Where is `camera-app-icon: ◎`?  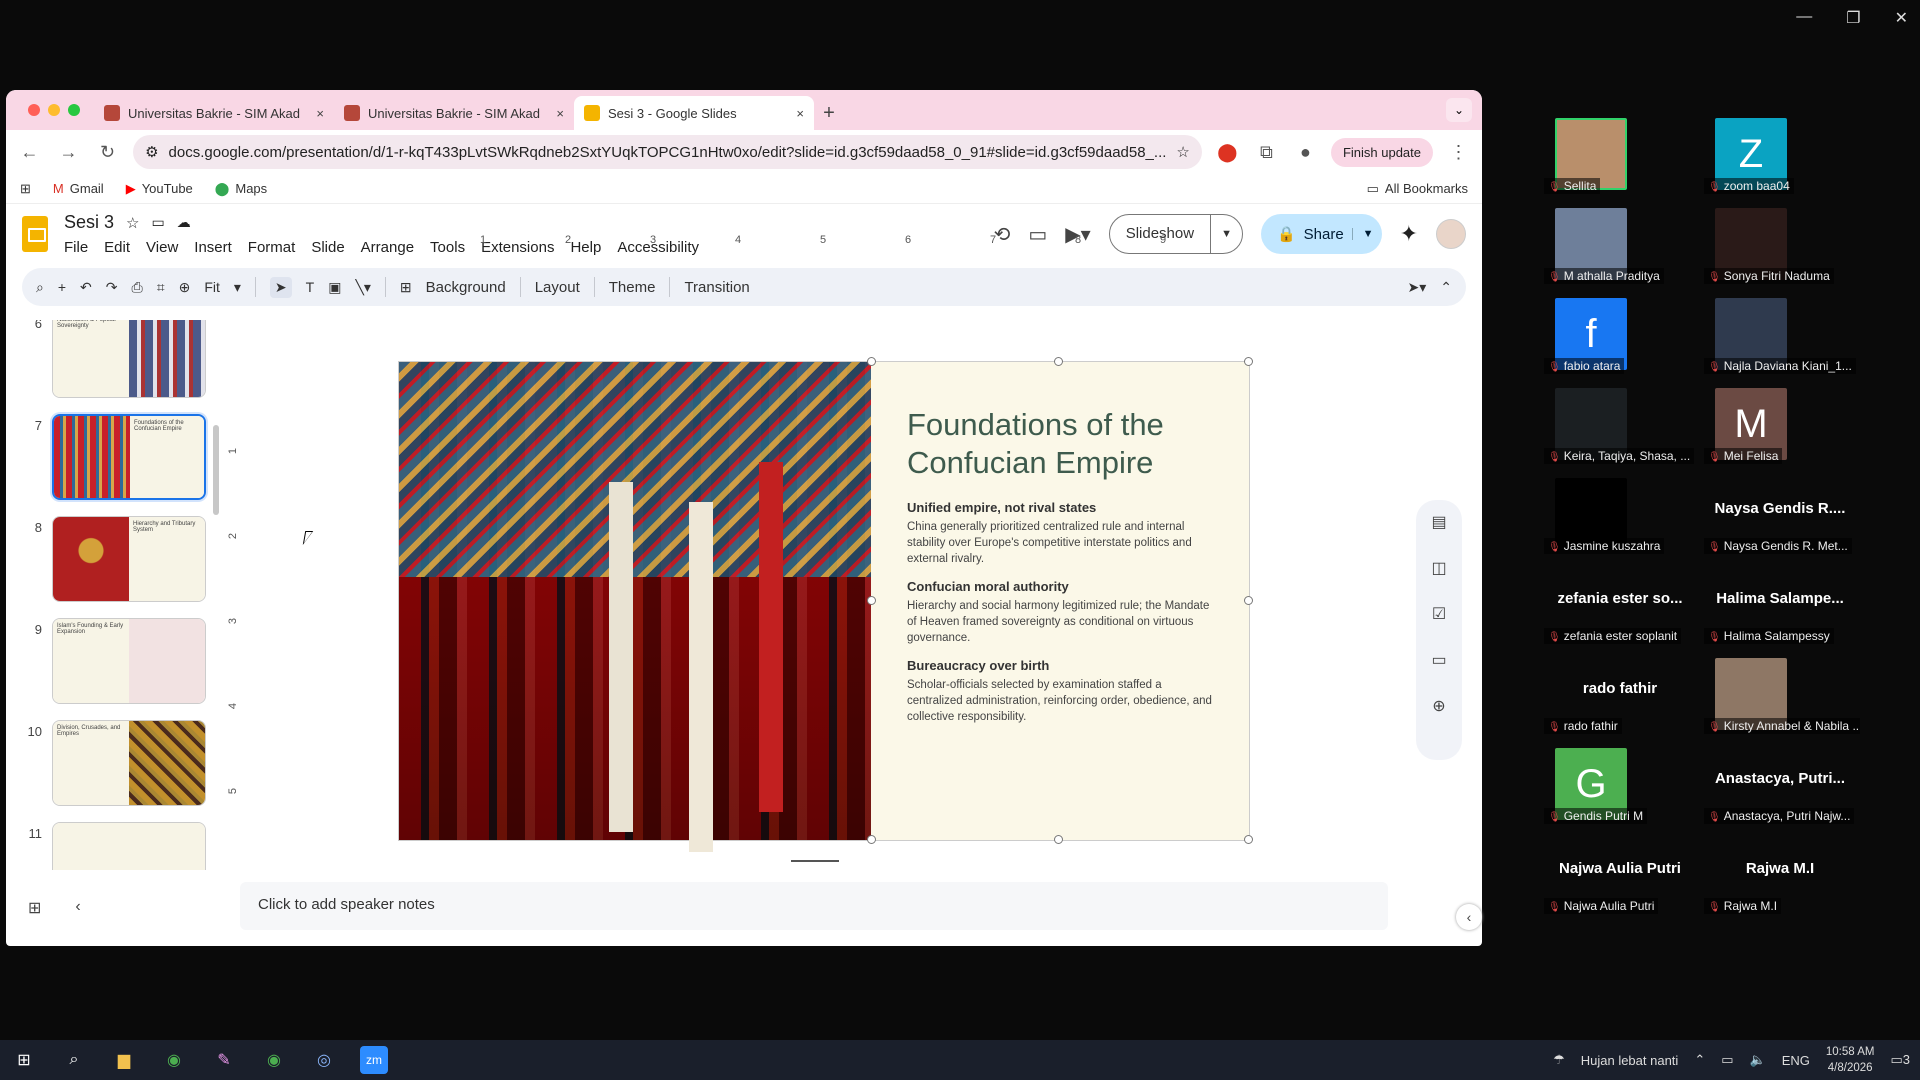 camera-app-icon: ◎ is located at coordinates (324, 1060).